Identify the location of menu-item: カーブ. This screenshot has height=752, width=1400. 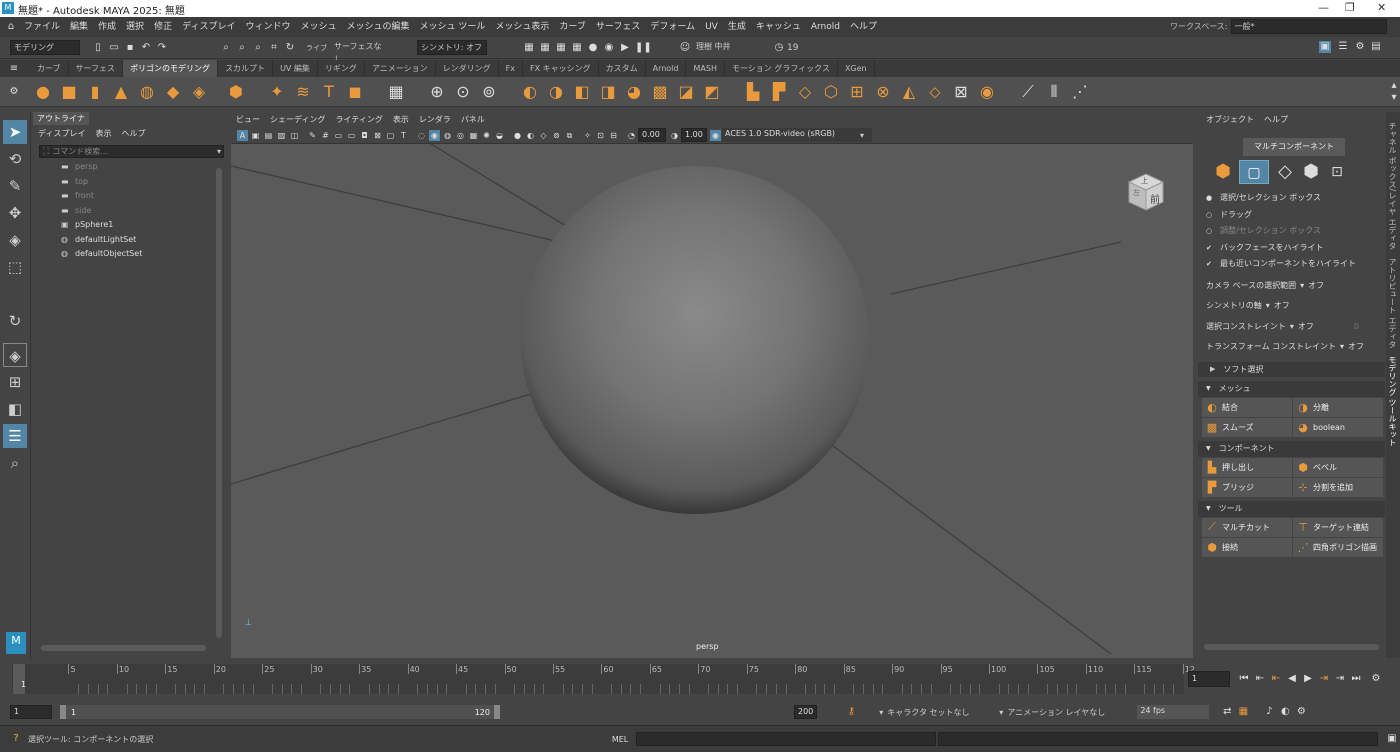
(572, 27).